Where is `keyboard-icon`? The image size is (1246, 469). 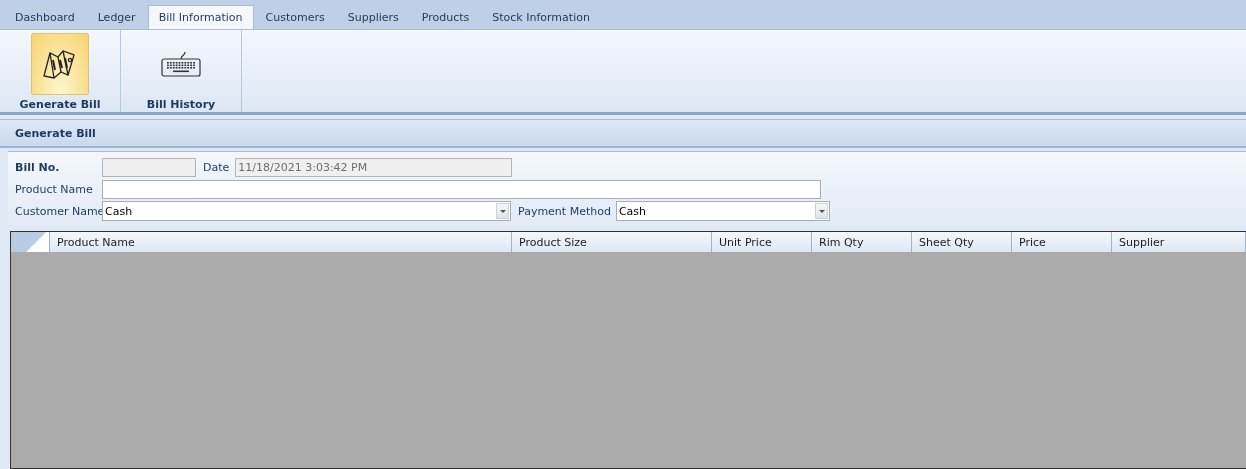 keyboard-icon is located at coordinates (181, 64).